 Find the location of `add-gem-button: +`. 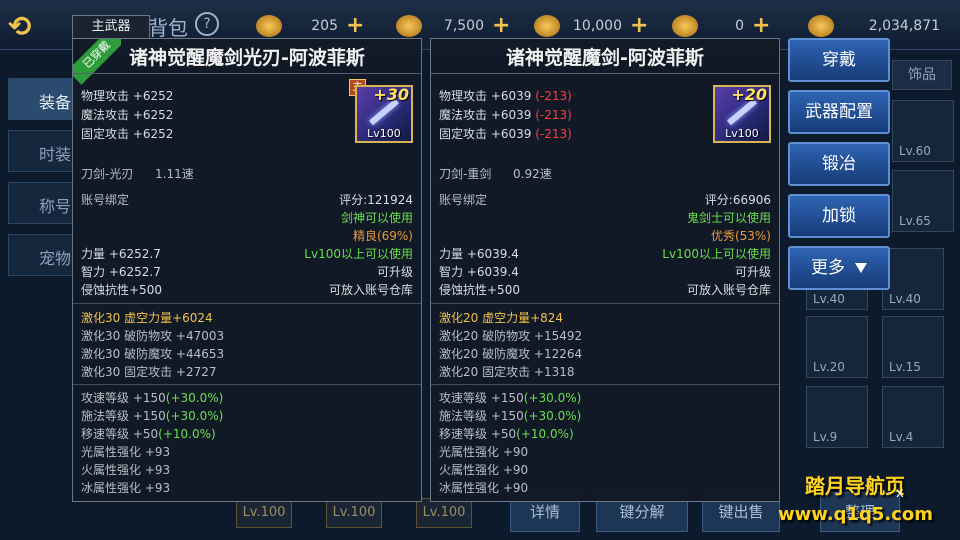

add-gem-button: + is located at coordinates (355, 26).